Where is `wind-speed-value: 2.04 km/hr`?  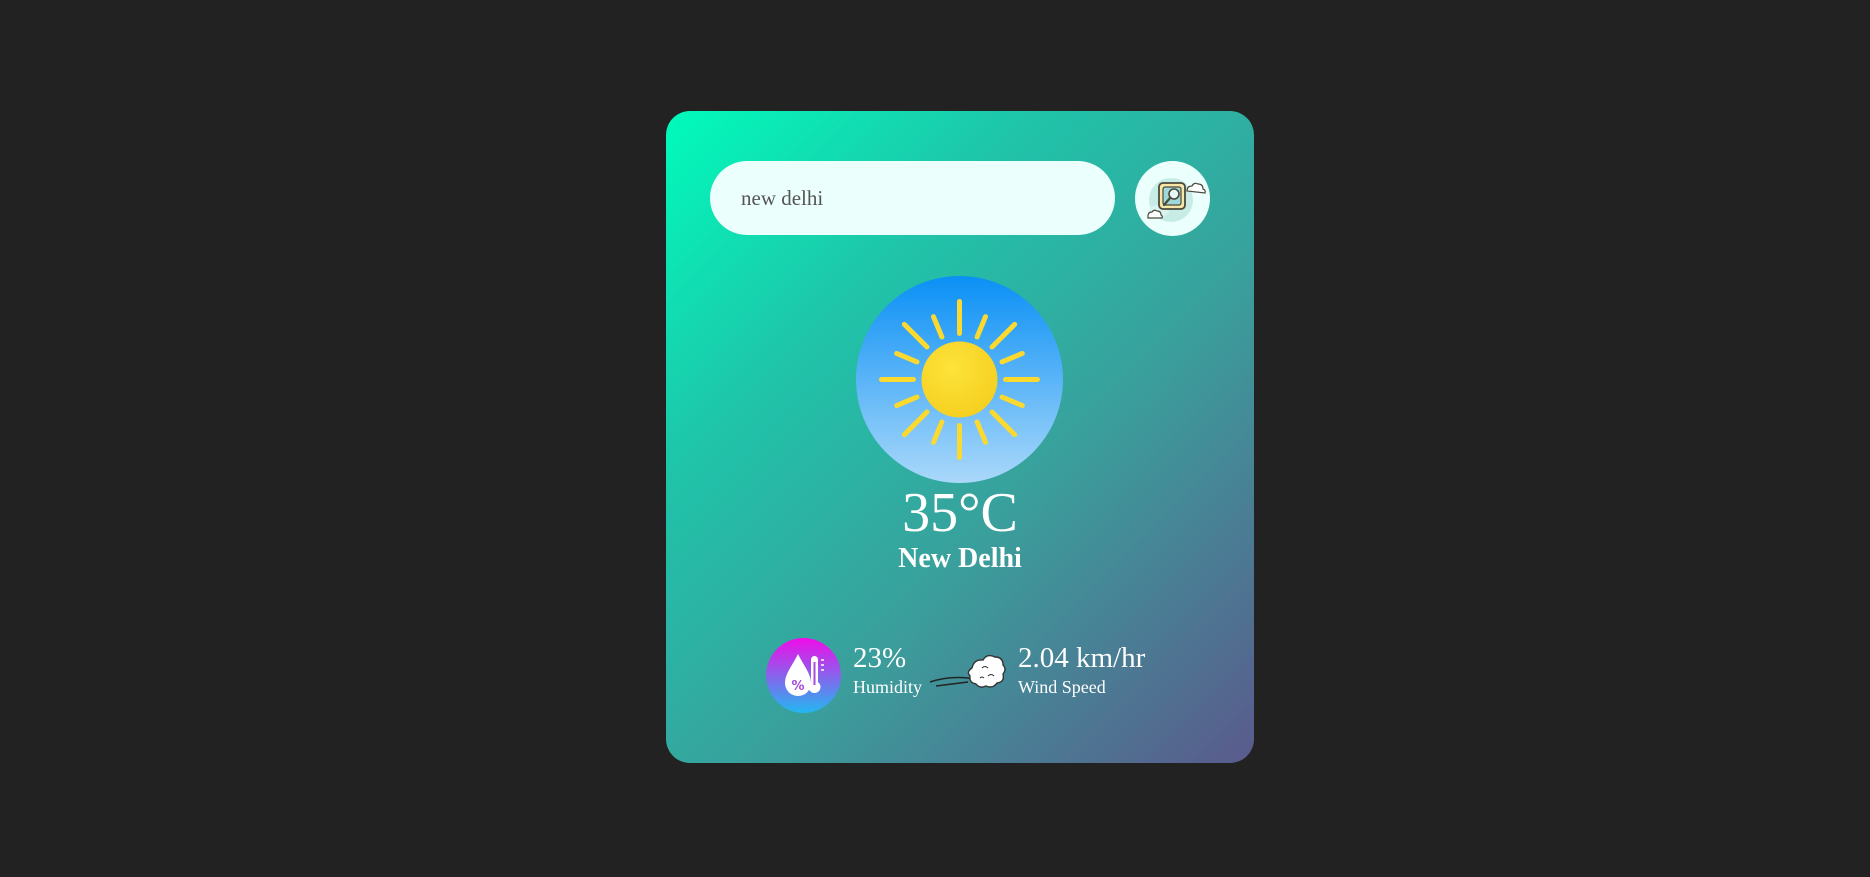
wind-speed-value: 2.04 km/hr is located at coordinates (1082, 658).